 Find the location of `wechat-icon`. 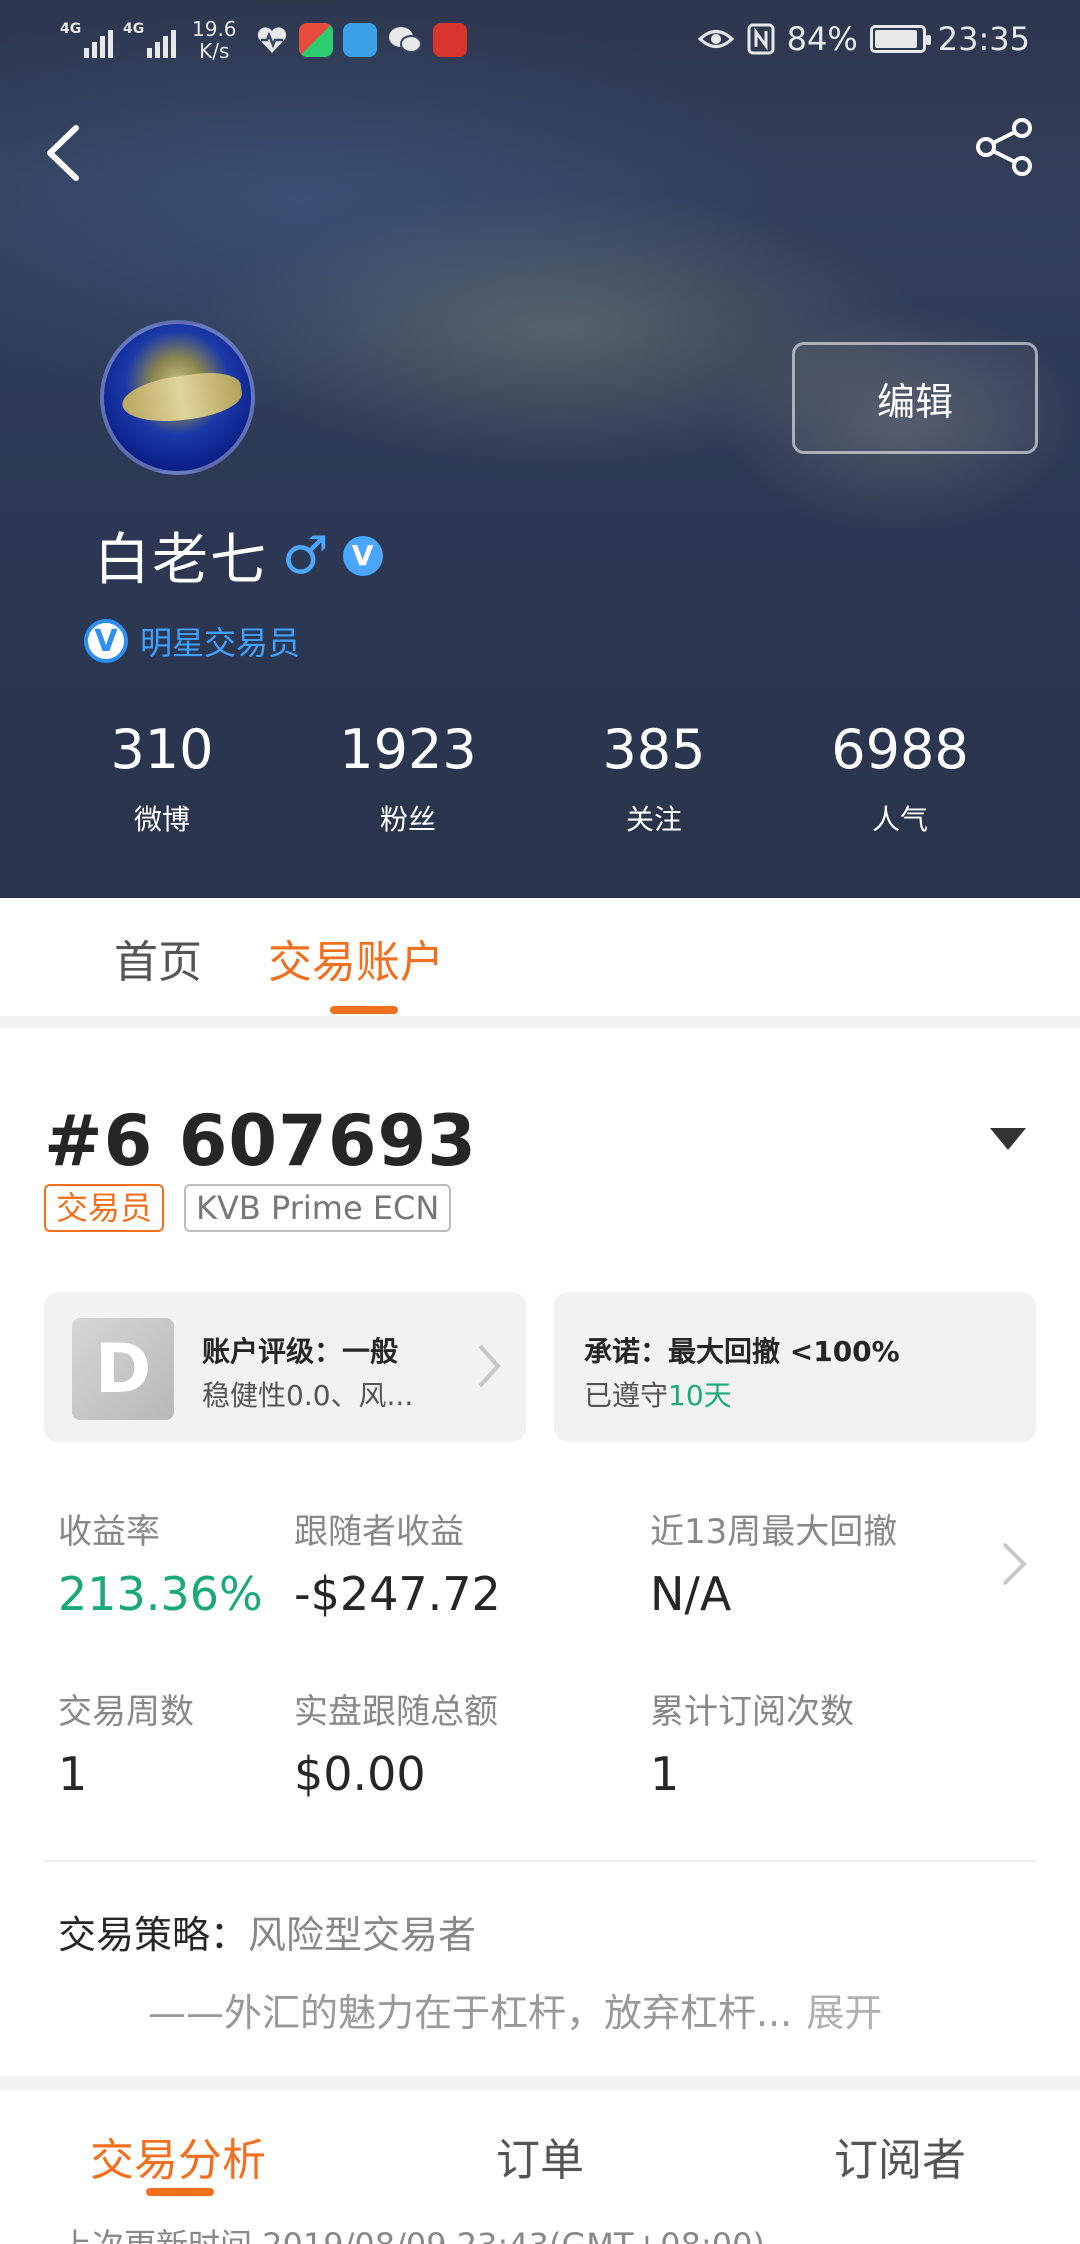

wechat-icon is located at coordinates (405, 40).